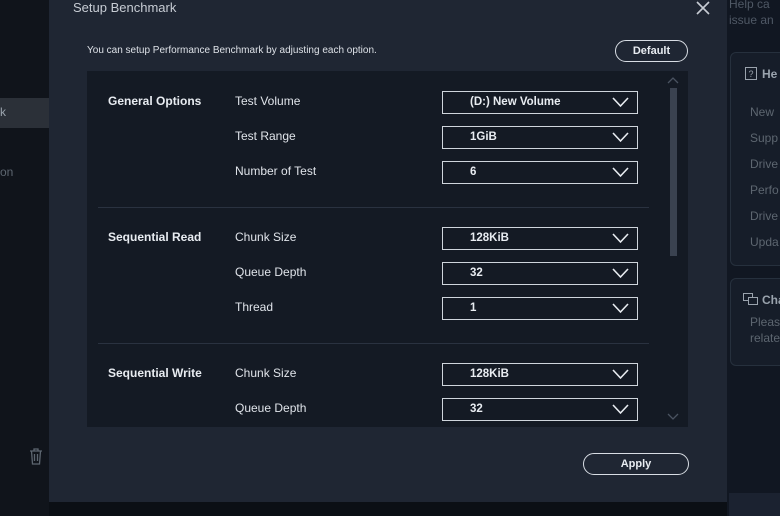 This screenshot has width=780, height=516. I want to click on help-link: Perfo, so click(764, 190).